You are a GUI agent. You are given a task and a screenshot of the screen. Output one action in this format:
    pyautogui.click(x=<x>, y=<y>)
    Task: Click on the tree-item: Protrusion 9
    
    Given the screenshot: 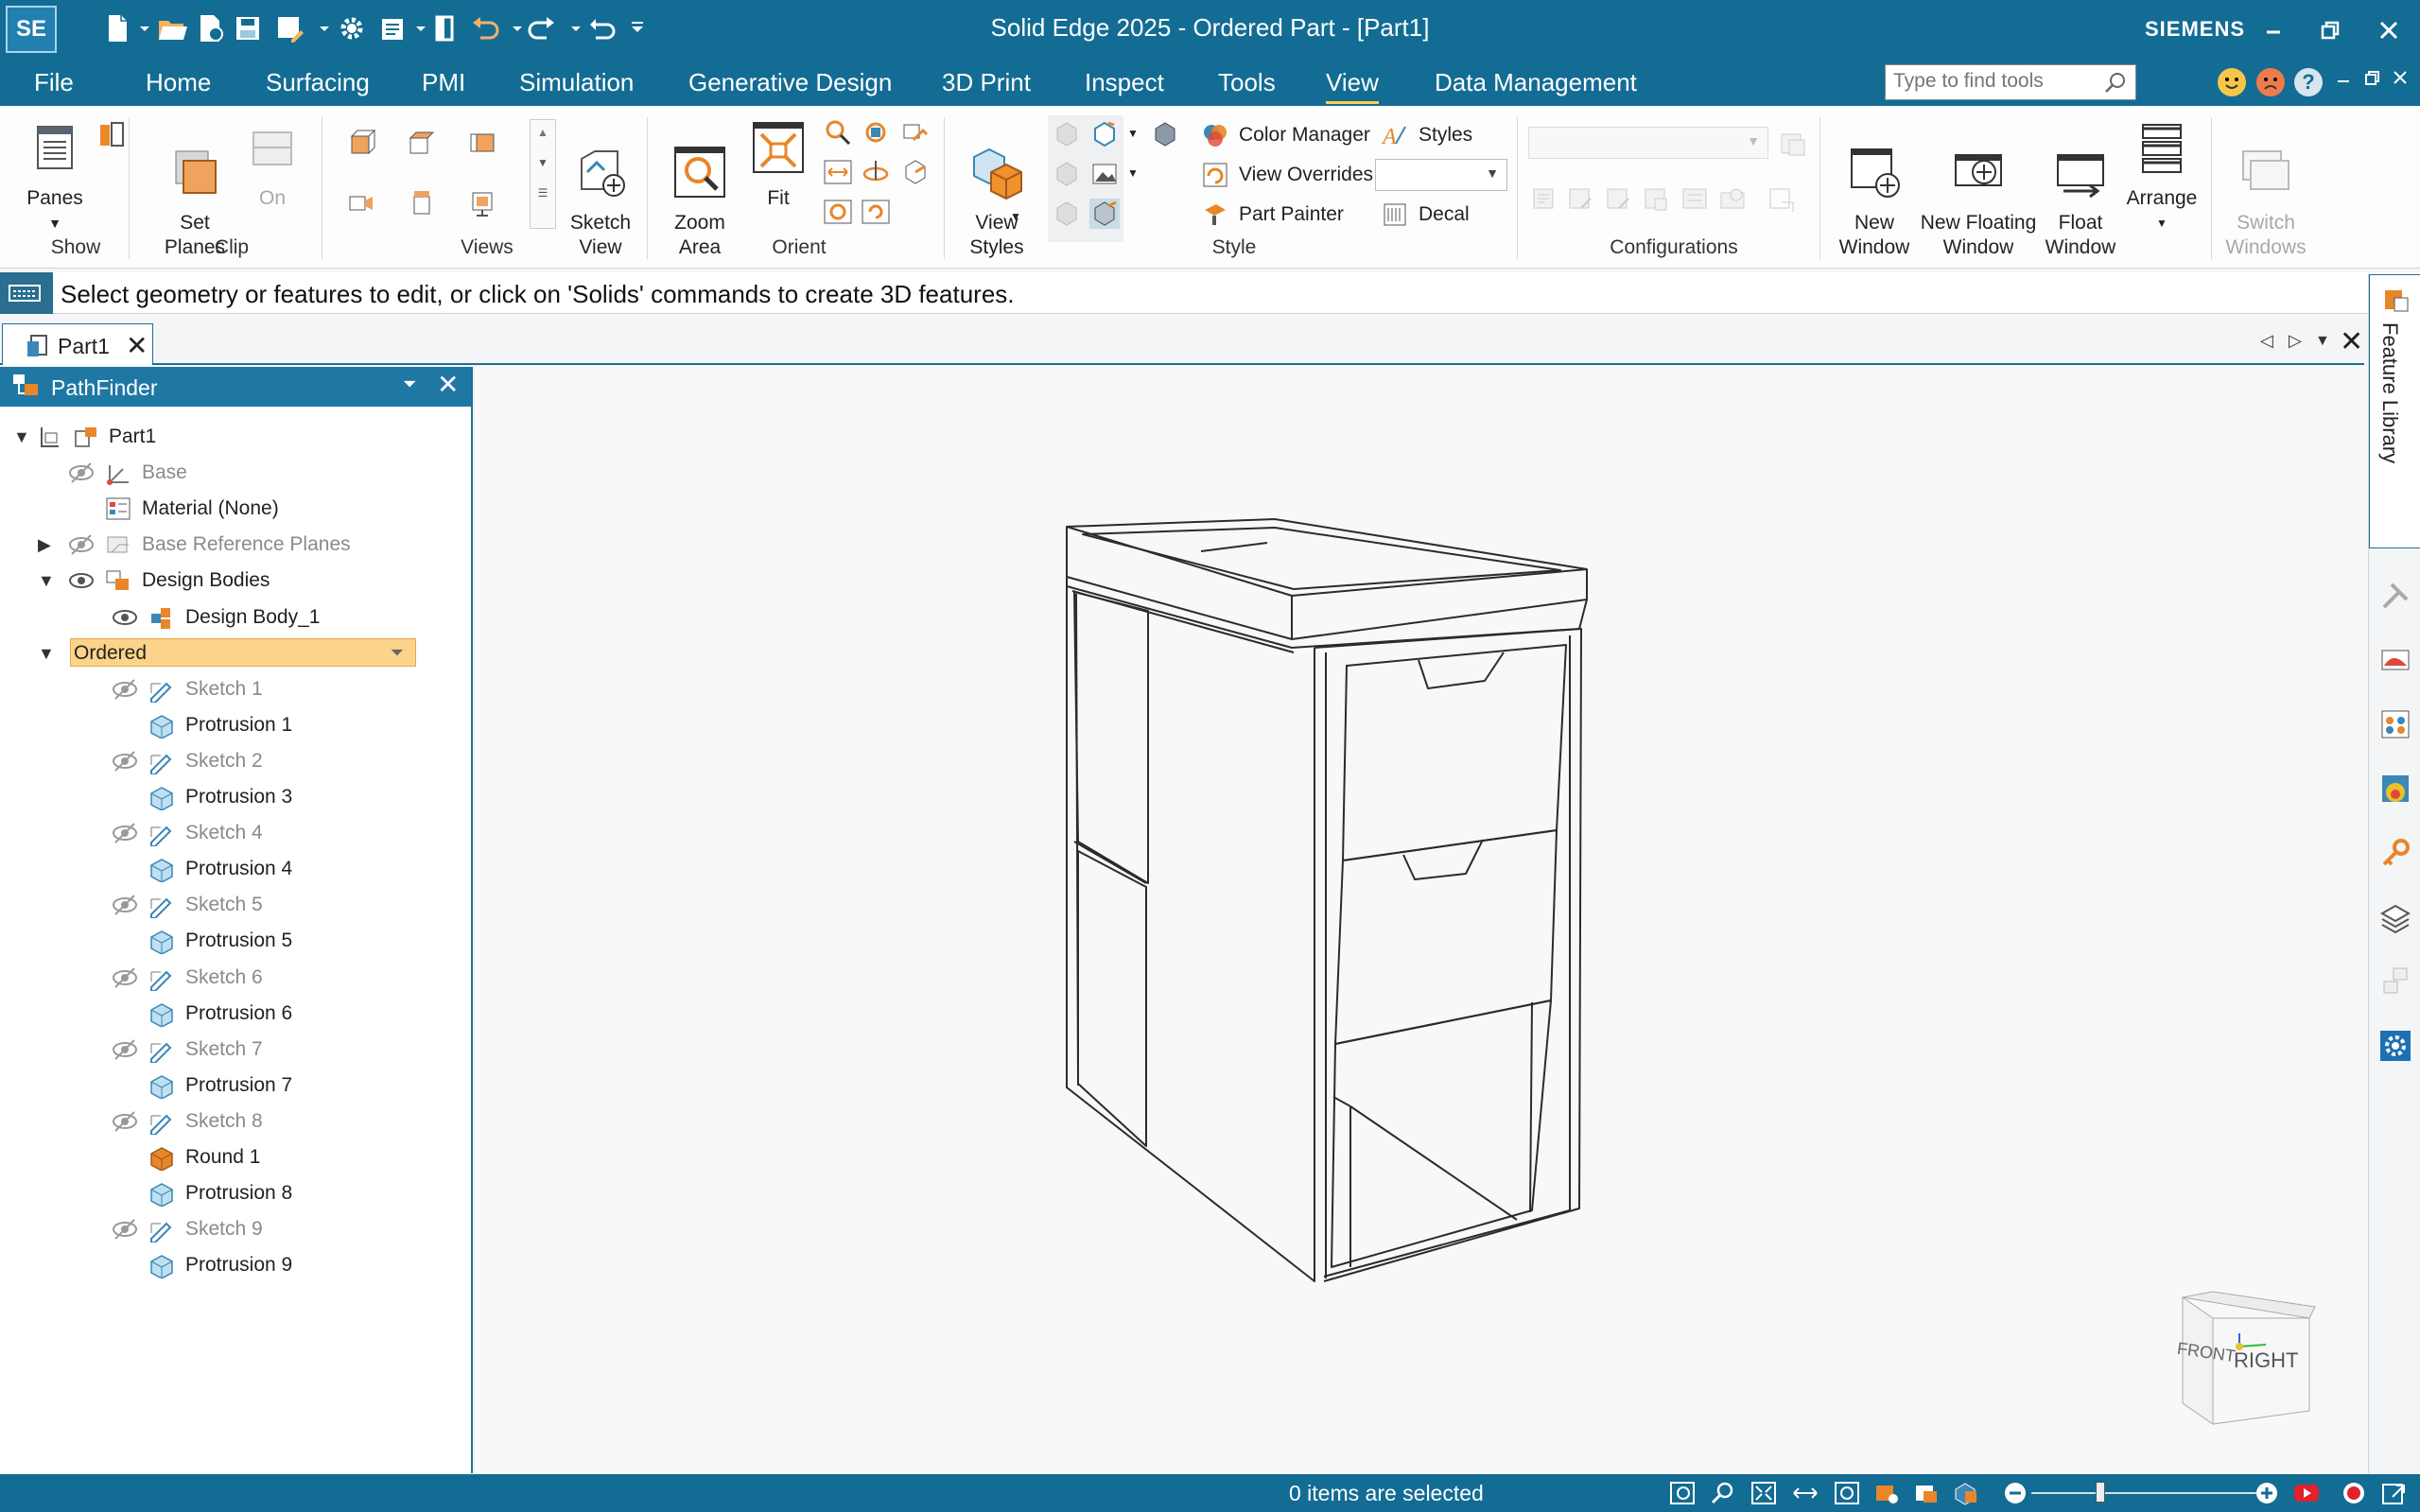 What is the action you would take?
    pyautogui.click(x=236, y=1265)
    